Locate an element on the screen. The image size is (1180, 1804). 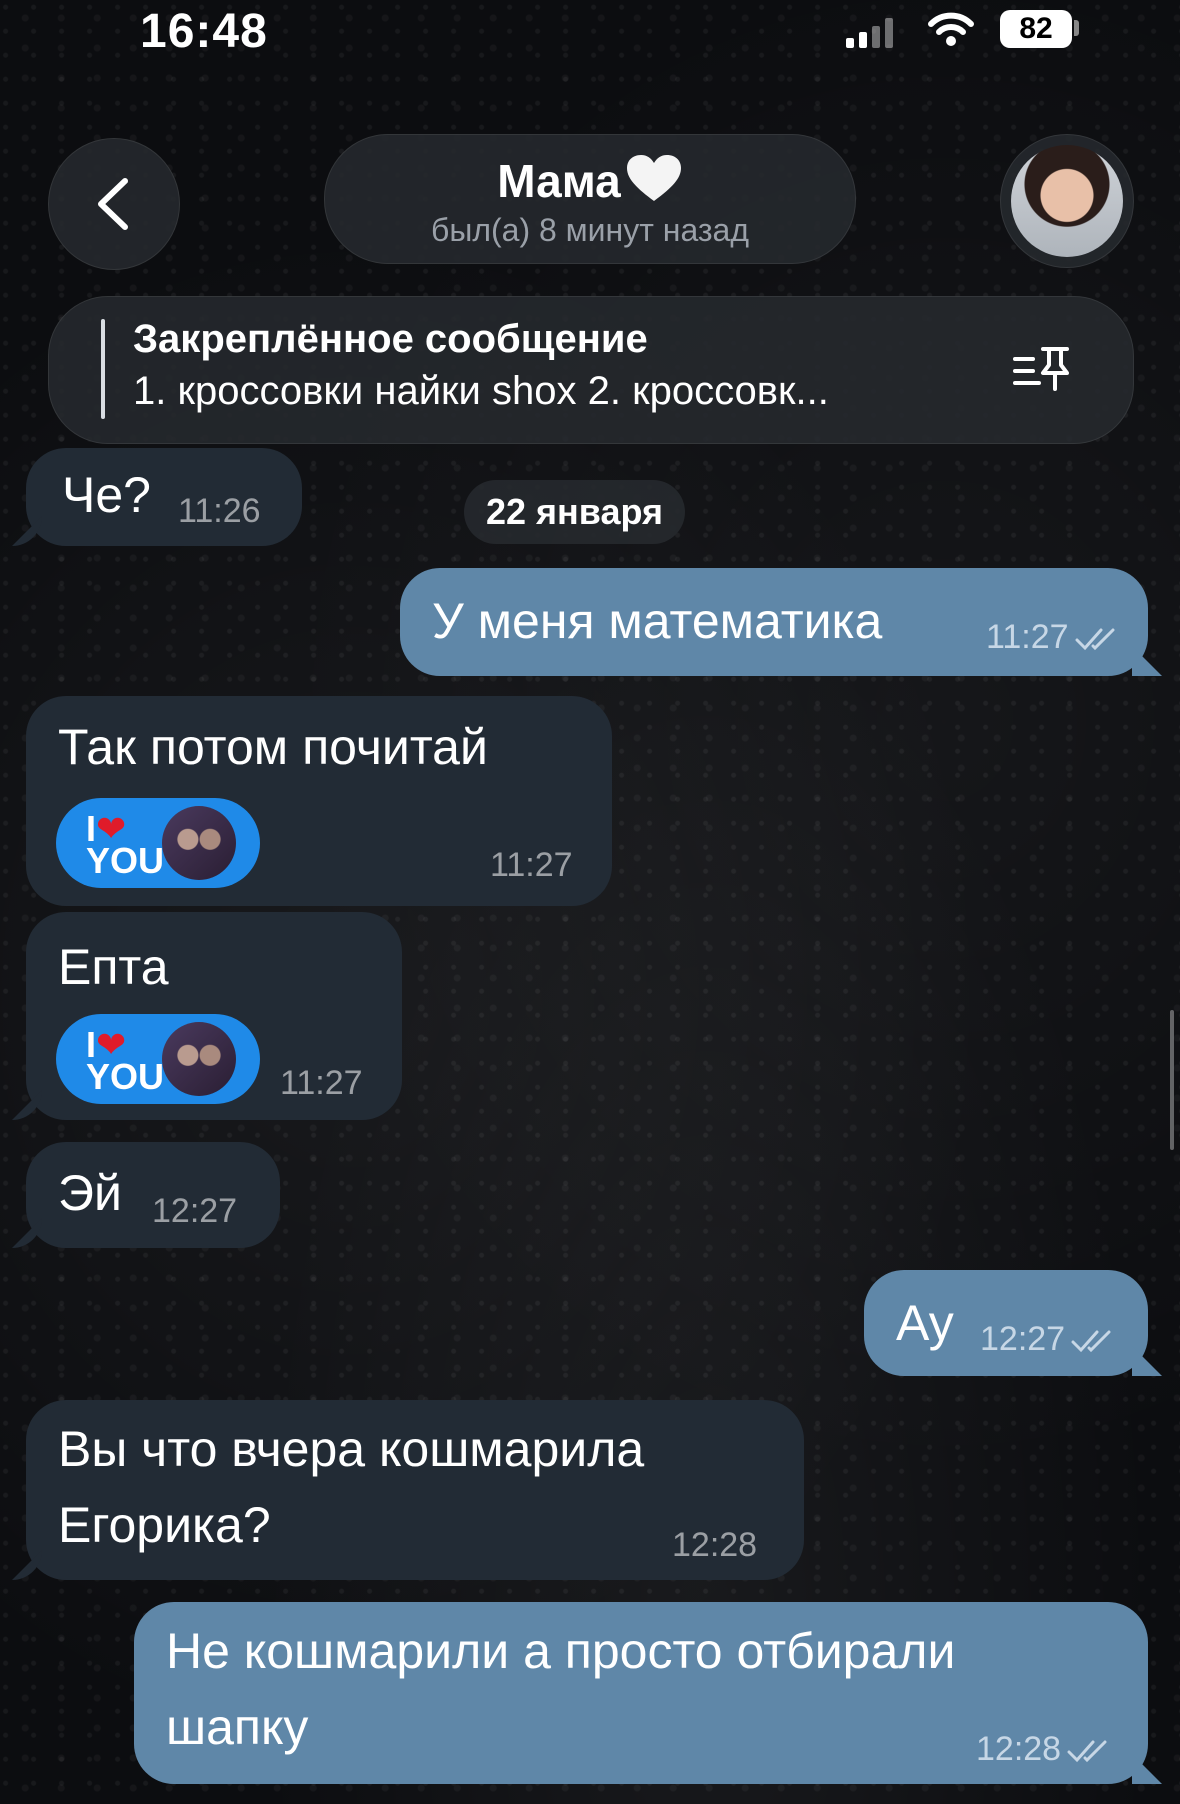
chevron-left-icon is located at coordinates (113, 204).